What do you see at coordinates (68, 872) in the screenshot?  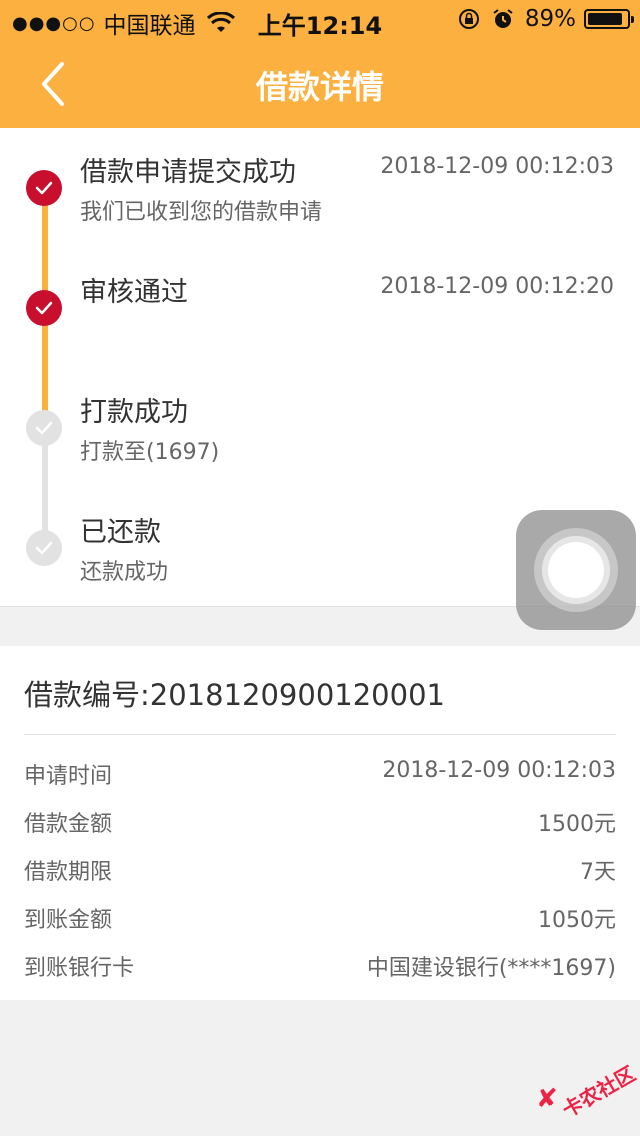 I see `detail-key: 借款期限` at bounding box center [68, 872].